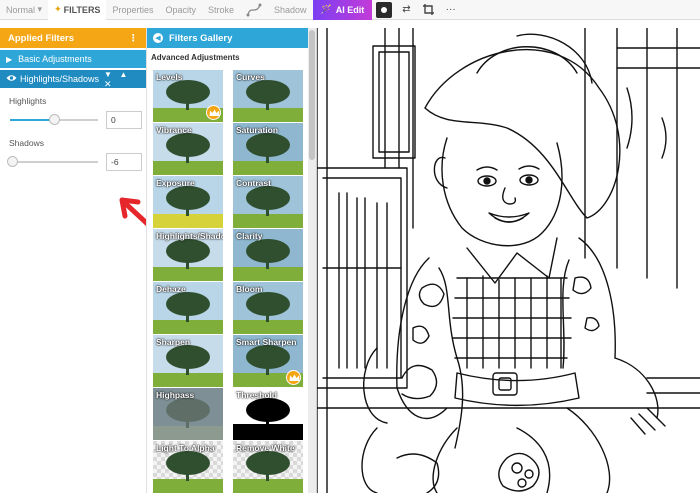  I want to click on filter-tile: Exposure, so click(188, 202).